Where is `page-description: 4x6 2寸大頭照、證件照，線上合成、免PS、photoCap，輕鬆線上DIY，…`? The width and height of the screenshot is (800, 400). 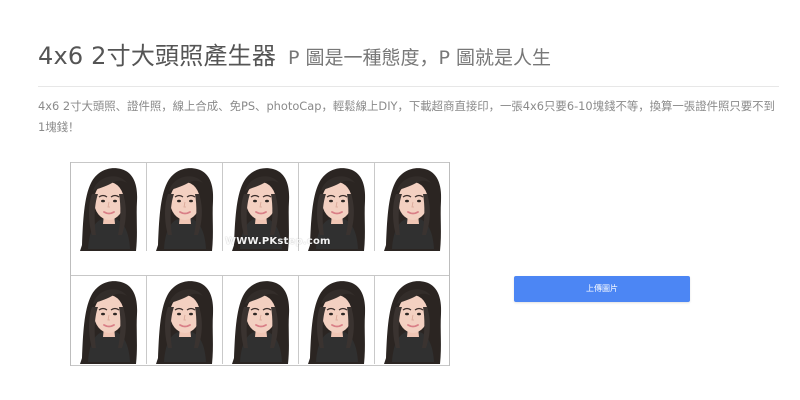
page-description: 4x6 2寸大頭照、證件照，線上合成、免PS、photoCap，輕鬆線上DIY，… is located at coordinates (406, 116).